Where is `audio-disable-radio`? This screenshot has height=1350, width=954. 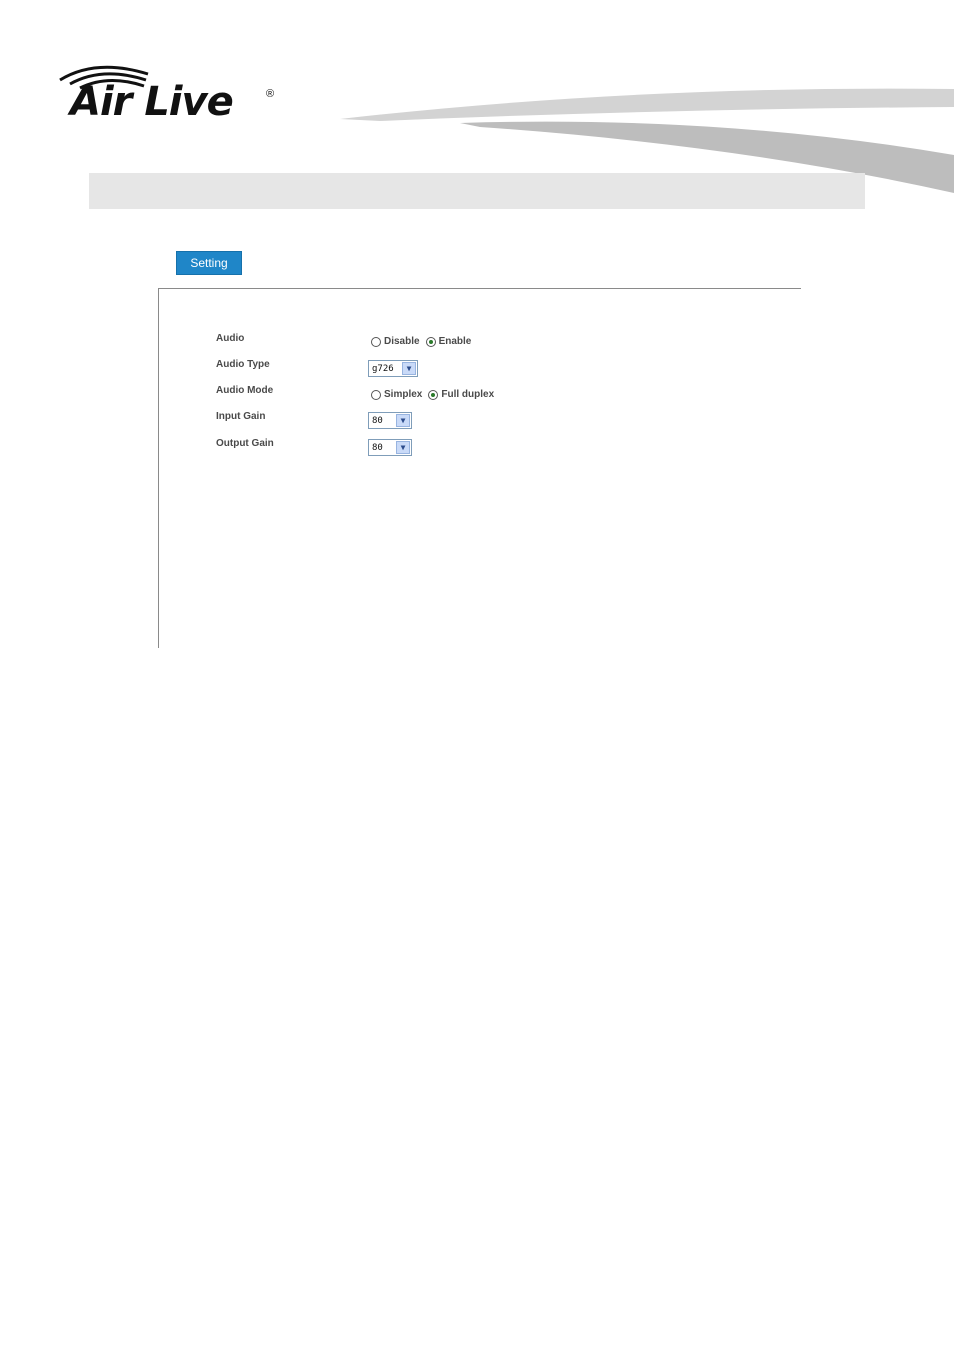 audio-disable-radio is located at coordinates (376, 341).